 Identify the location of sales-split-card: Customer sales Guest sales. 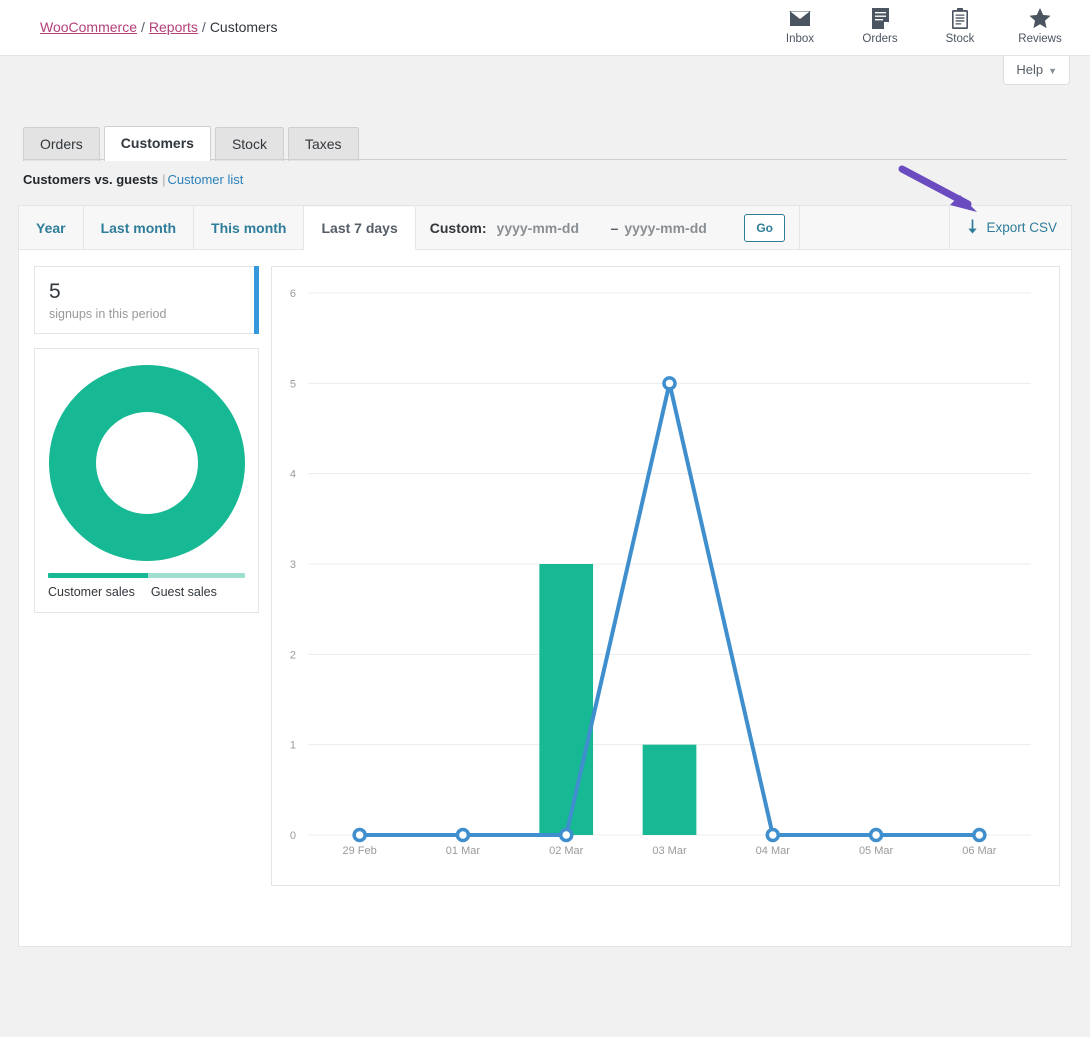
(146, 480).